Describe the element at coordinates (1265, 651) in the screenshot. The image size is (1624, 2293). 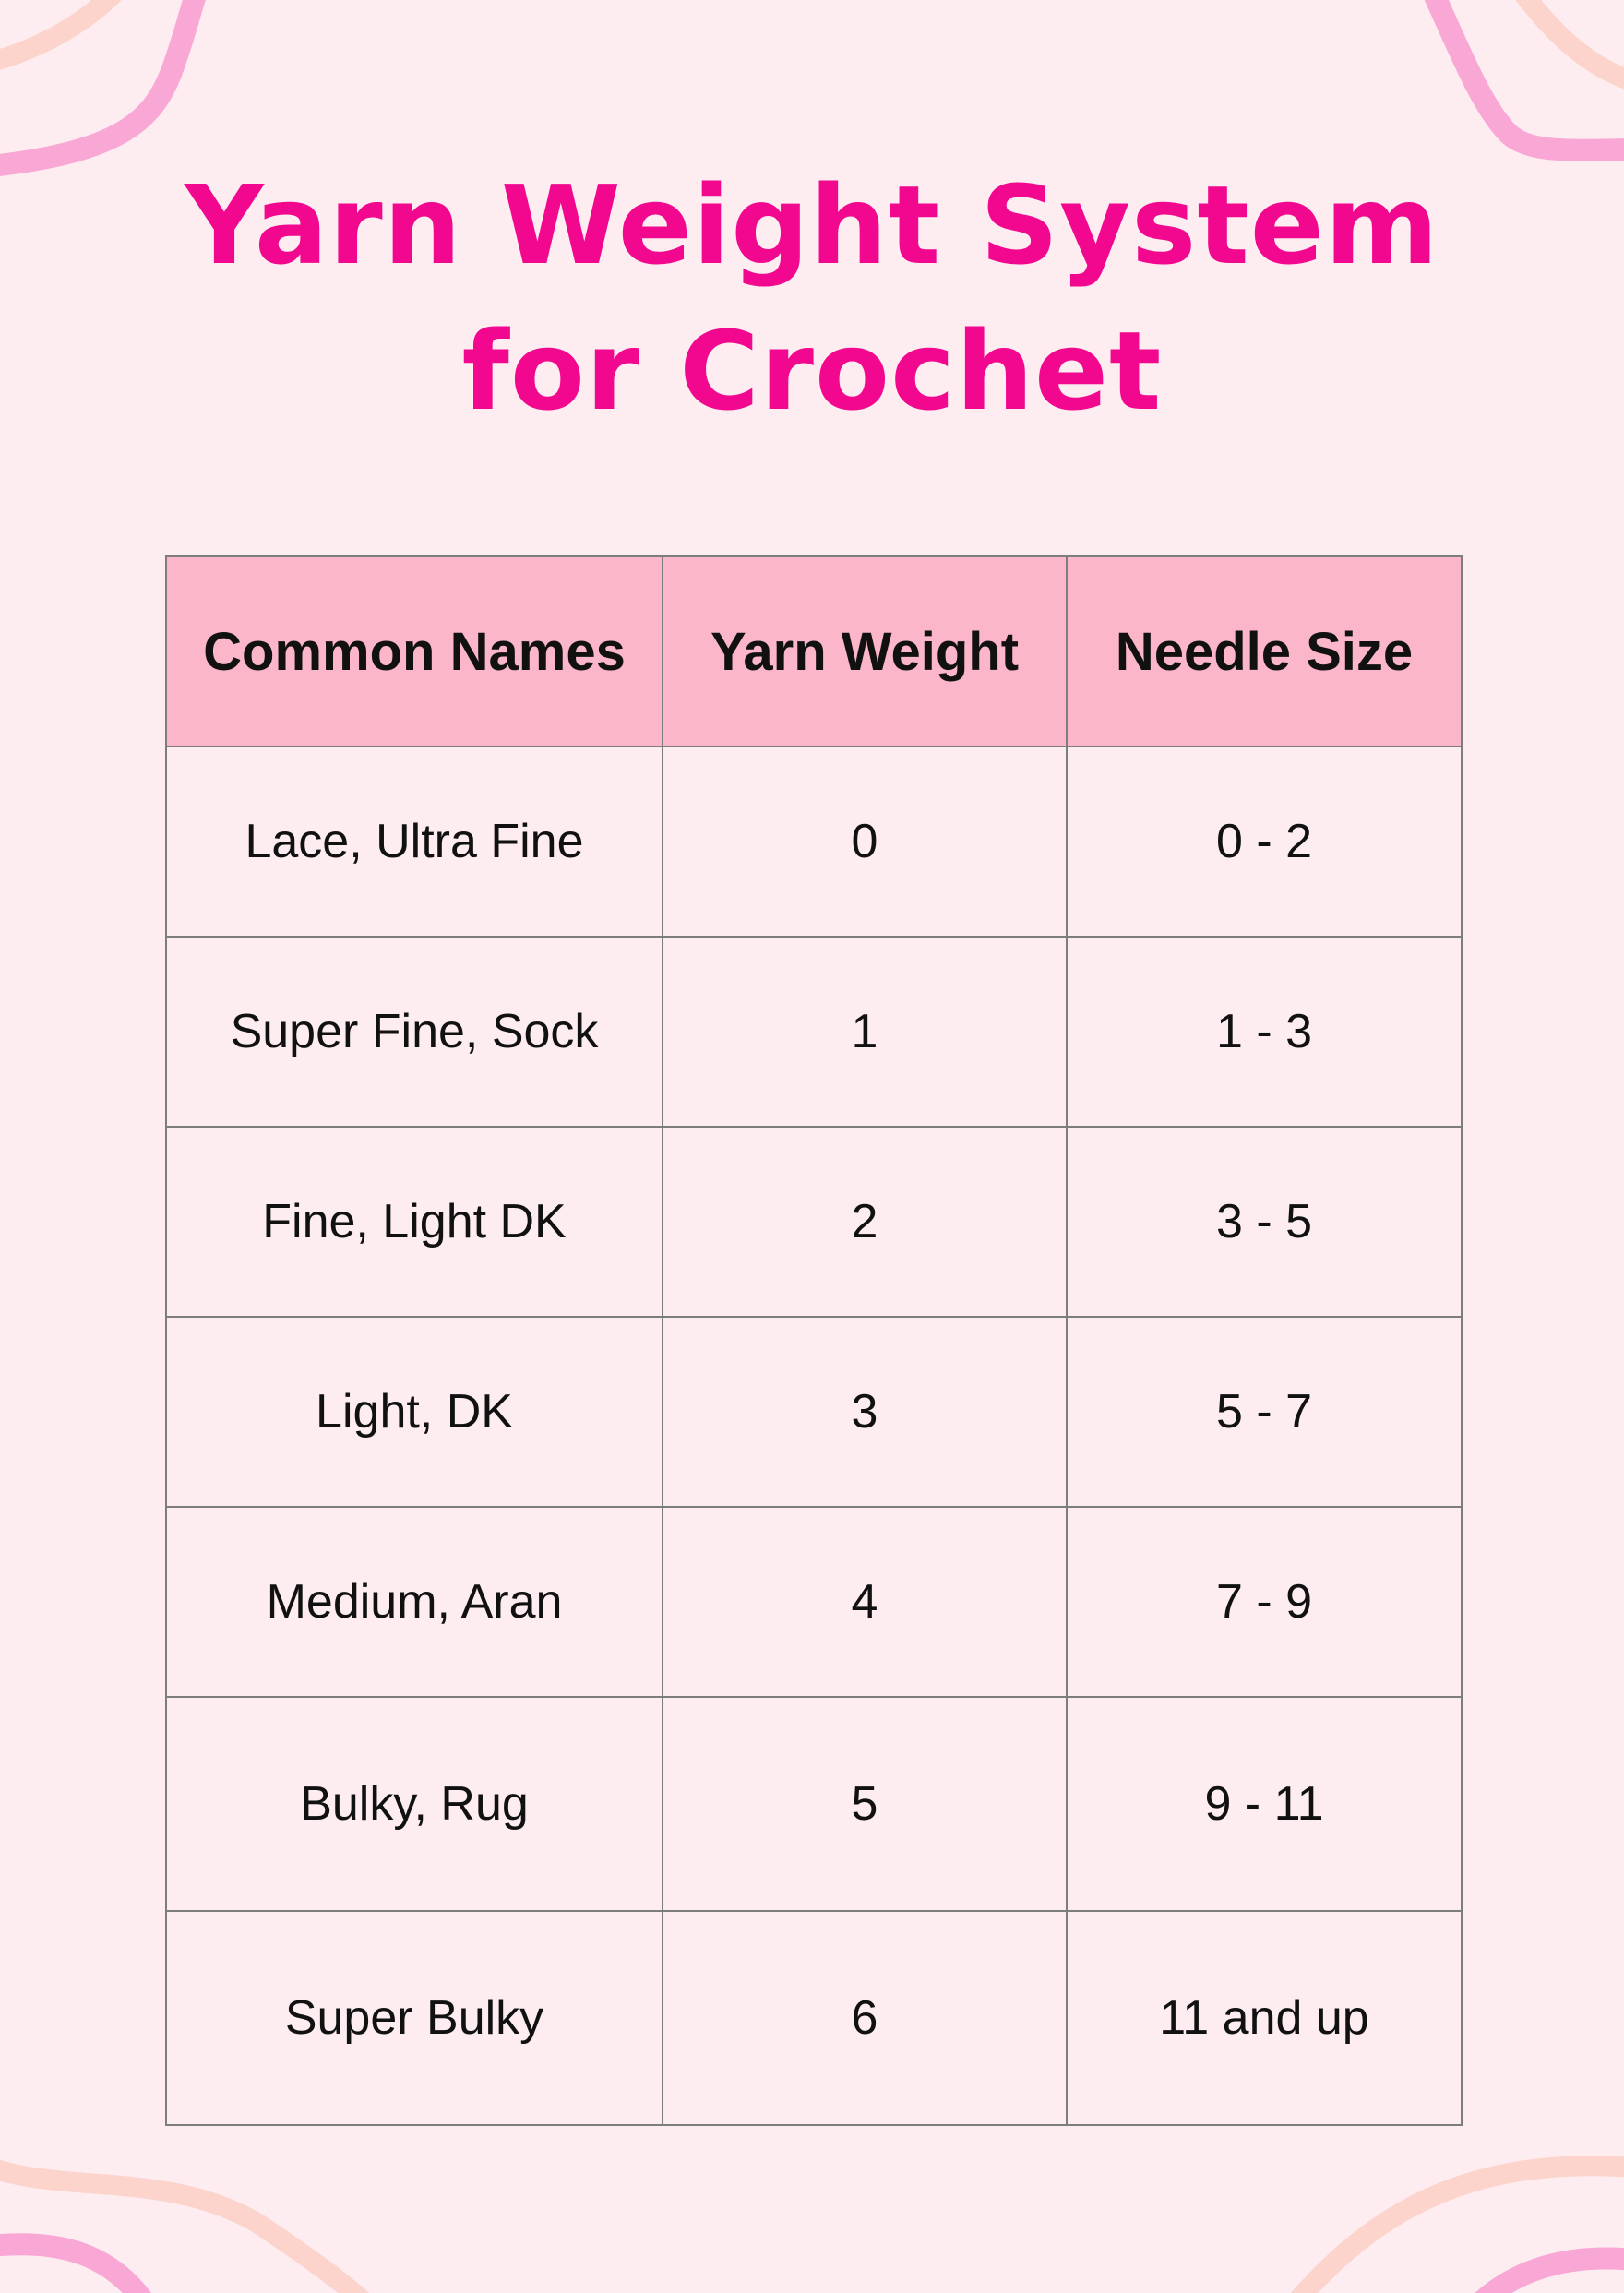
I see `header-needle-size: Needle Size` at that location.